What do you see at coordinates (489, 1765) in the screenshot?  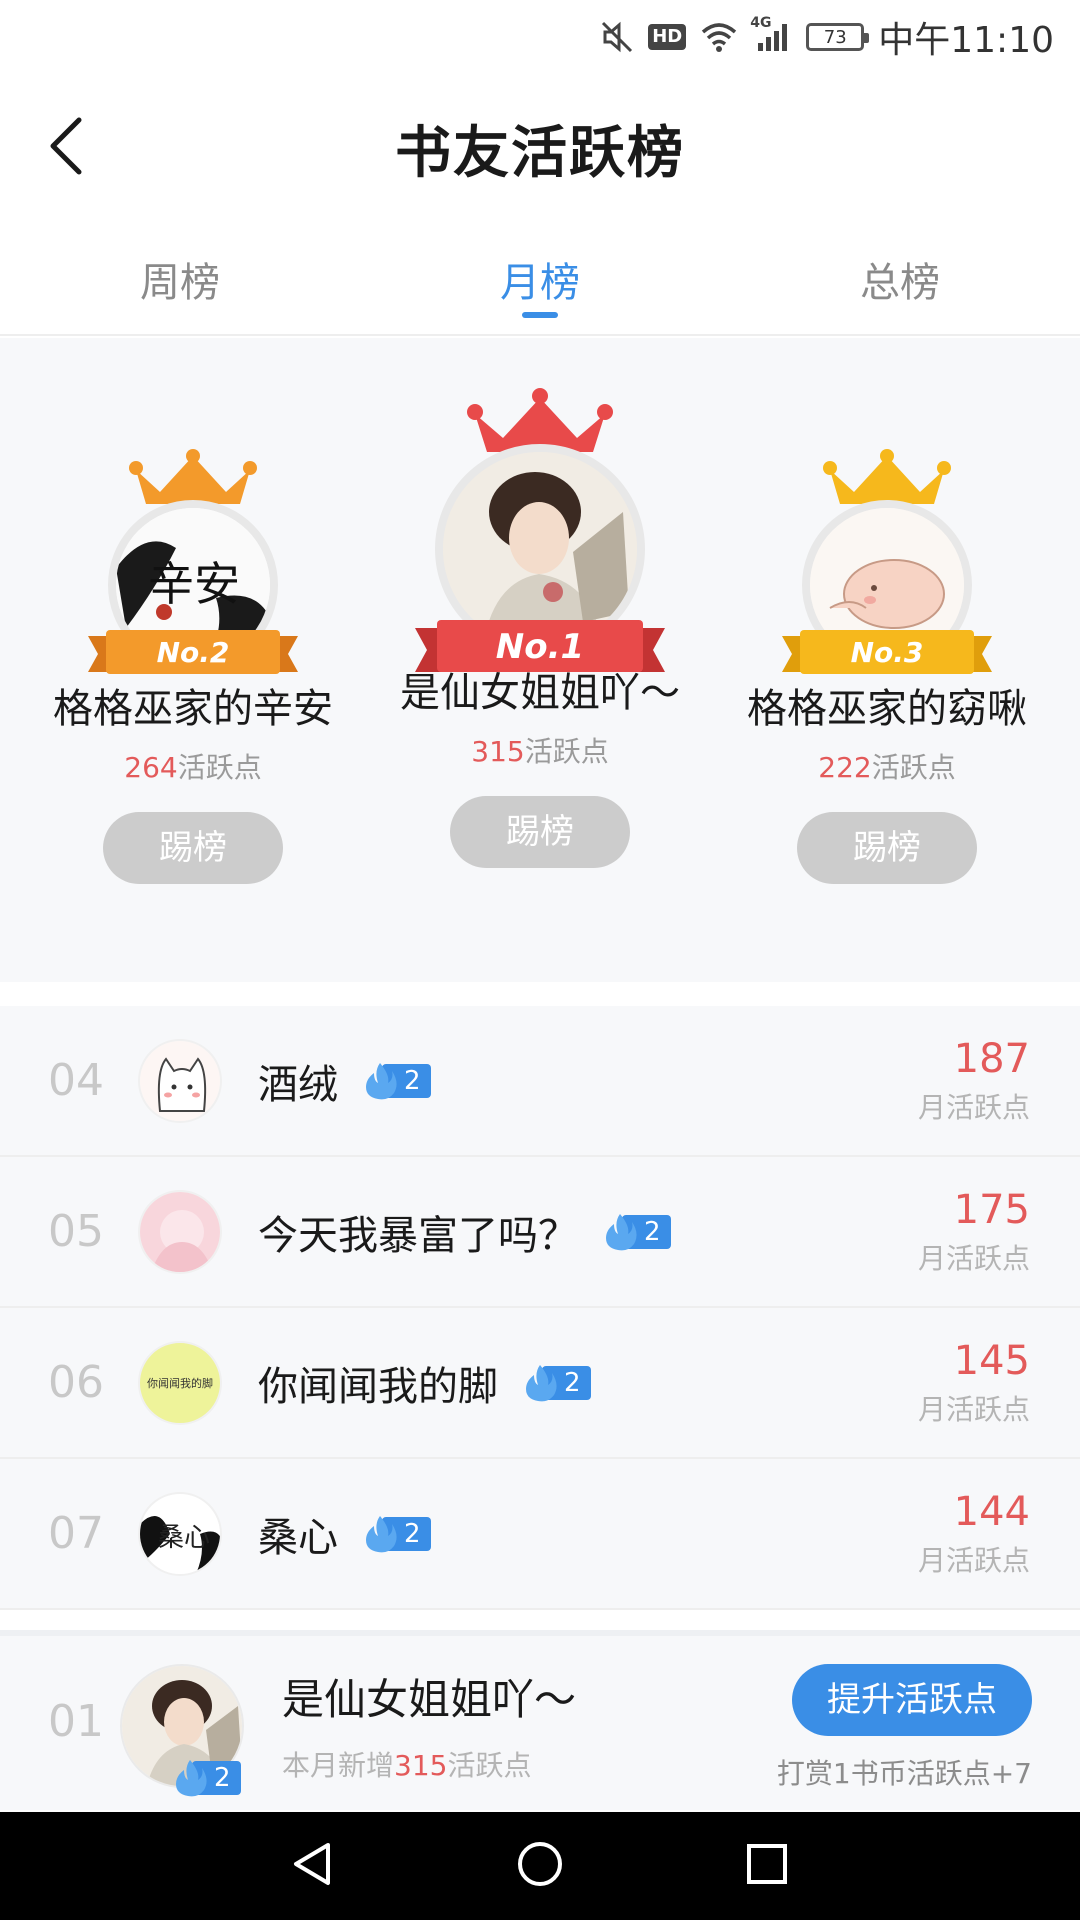 I see `sub-suffix: 活跃点` at bounding box center [489, 1765].